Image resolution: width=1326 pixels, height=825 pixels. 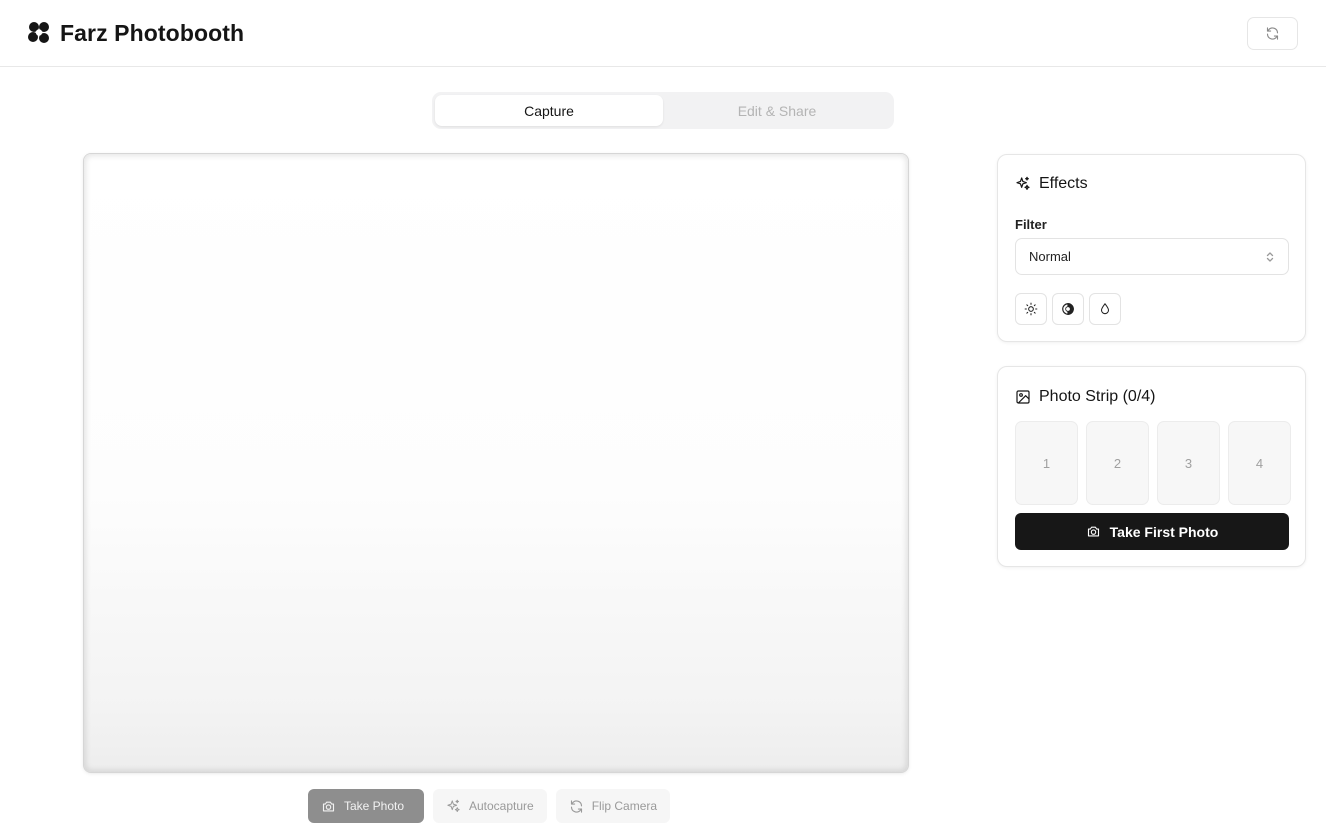 I want to click on photo-slot: 3, so click(x=1188, y=463).